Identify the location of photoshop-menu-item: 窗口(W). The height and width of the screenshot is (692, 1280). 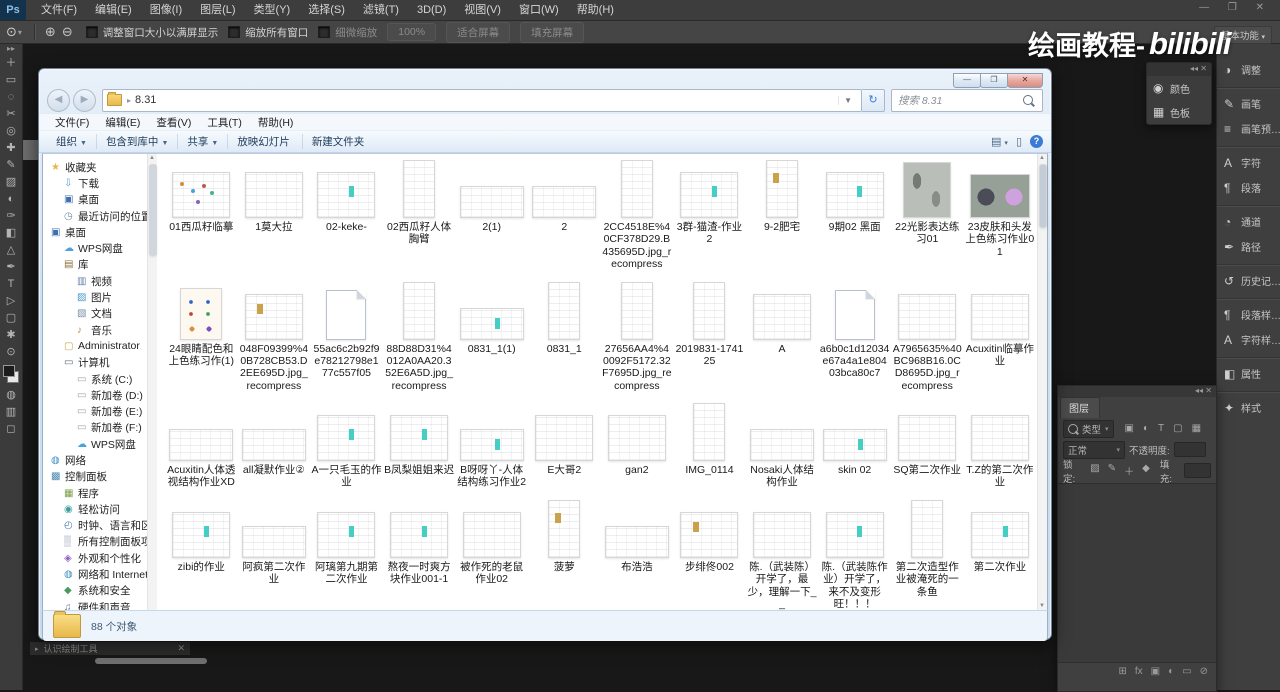
(539, 10).